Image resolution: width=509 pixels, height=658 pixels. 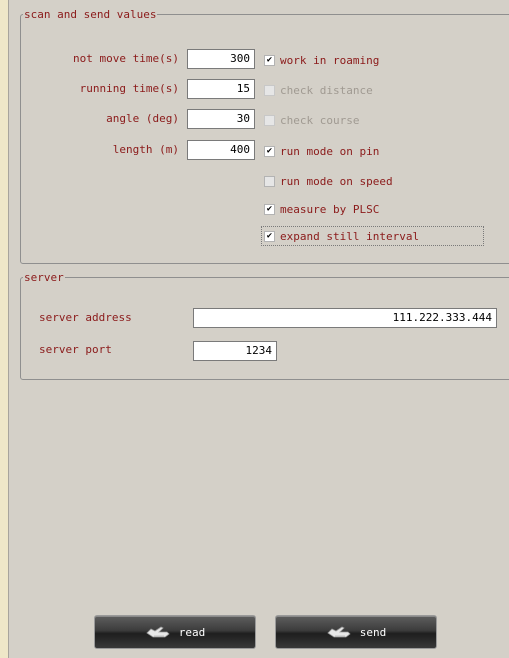 What do you see at coordinates (221, 89) in the screenshot?
I see `running-time-field: 15` at bounding box center [221, 89].